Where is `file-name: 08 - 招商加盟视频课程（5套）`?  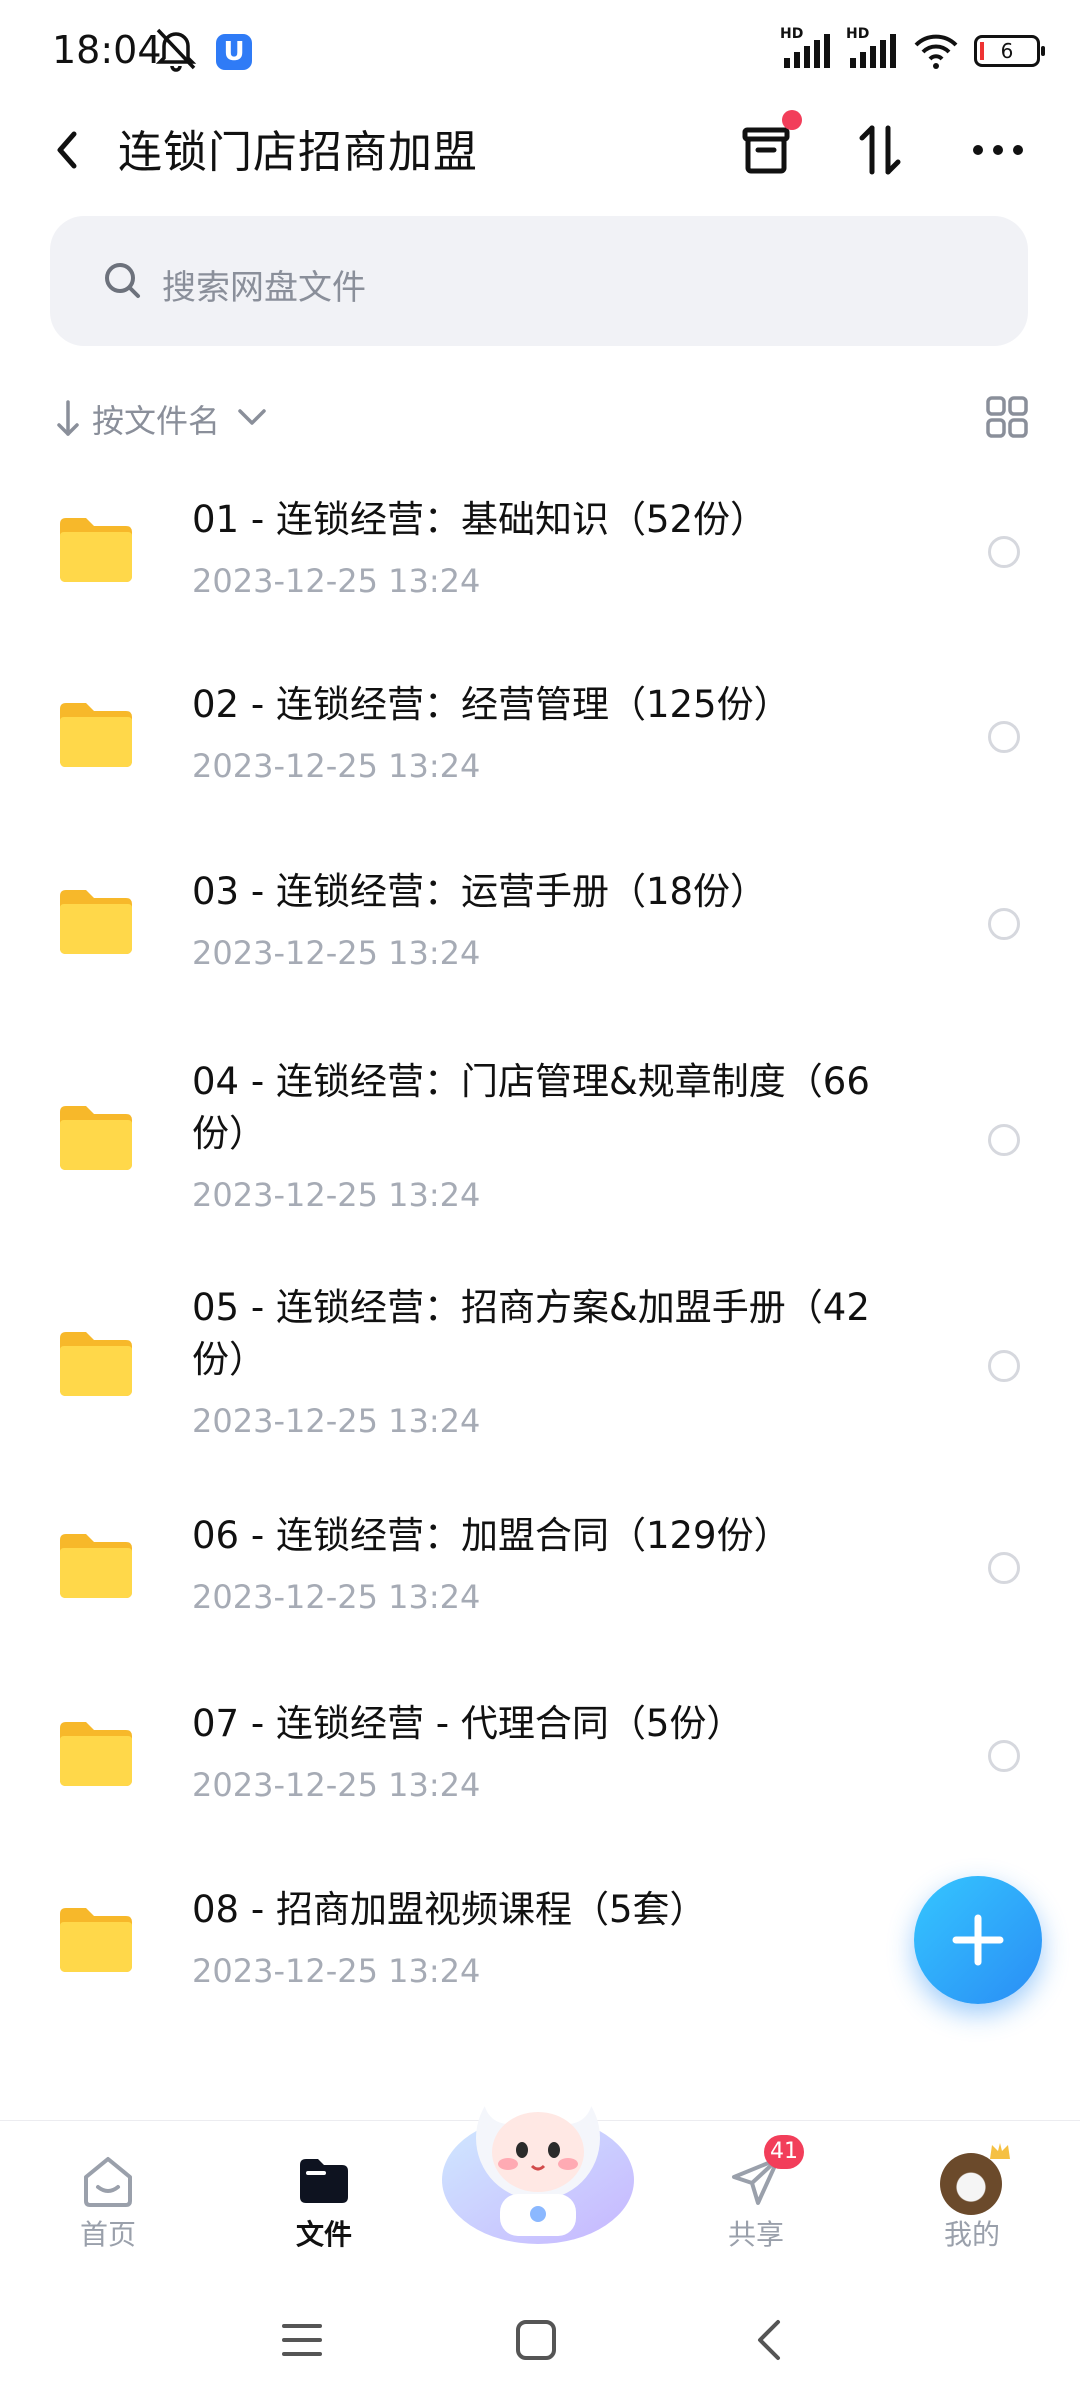 file-name: 08 - 招商加盟视频课程（5套） is located at coordinates (449, 1909).